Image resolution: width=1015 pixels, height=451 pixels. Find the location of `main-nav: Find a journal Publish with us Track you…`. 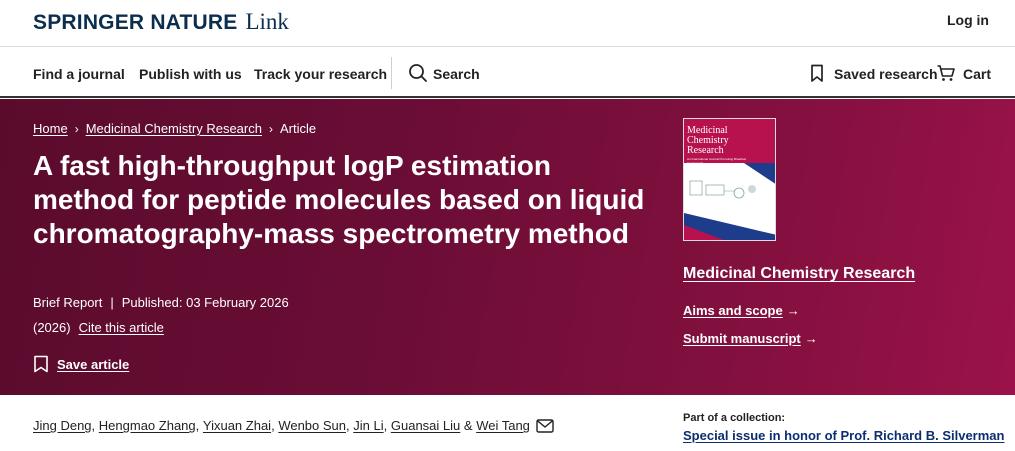

main-nav: Find a journal Publish with us Track you… is located at coordinates (507, 73).